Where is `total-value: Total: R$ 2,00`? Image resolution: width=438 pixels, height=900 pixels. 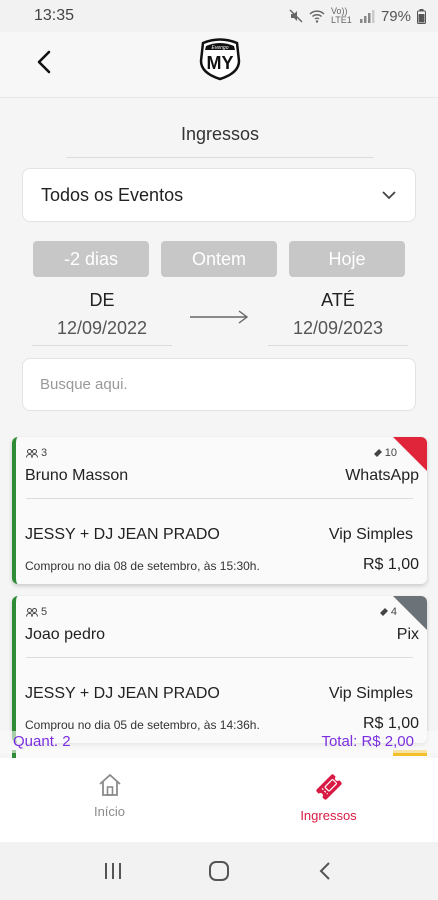
total-value: Total: R$ 2,00 is located at coordinates (367, 741).